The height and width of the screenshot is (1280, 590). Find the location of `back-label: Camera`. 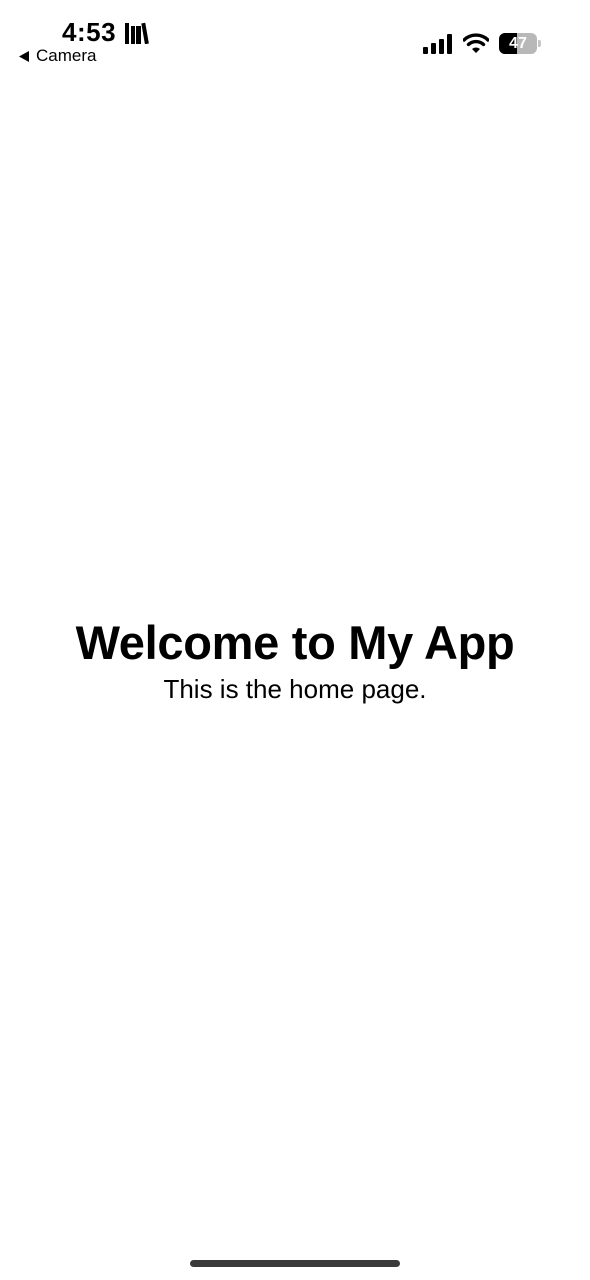

back-label: Camera is located at coordinates (66, 55).